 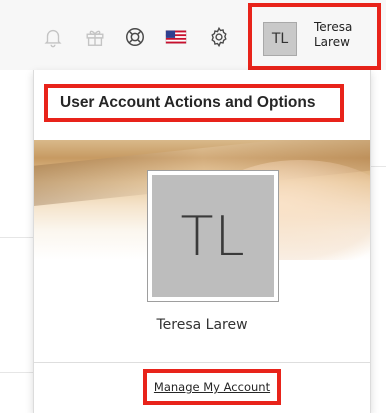 I want to click on gear-icon, so click(x=219, y=37).